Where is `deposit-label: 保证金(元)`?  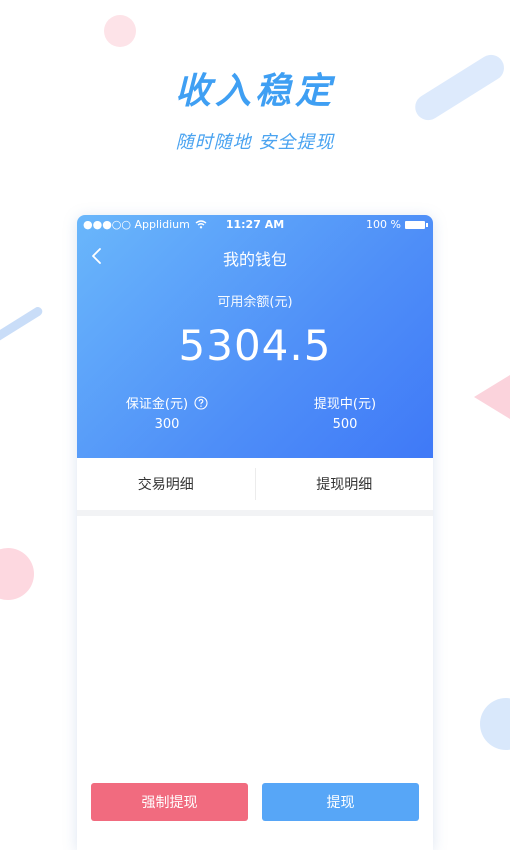
deposit-label: 保证金(元) is located at coordinates (157, 404).